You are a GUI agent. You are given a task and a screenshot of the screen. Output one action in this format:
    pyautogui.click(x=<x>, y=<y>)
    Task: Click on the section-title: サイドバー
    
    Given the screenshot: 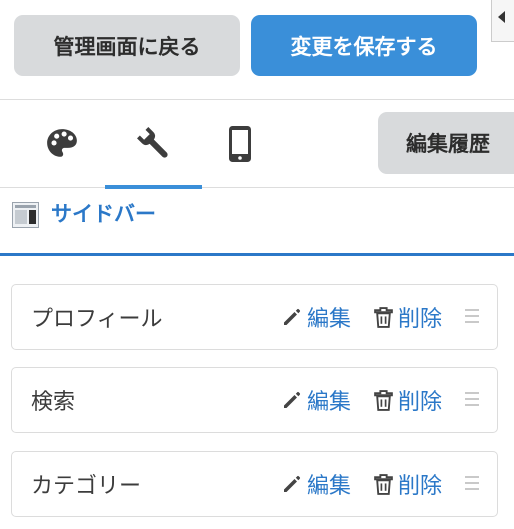 What is the action you would take?
    pyautogui.click(x=103, y=214)
    